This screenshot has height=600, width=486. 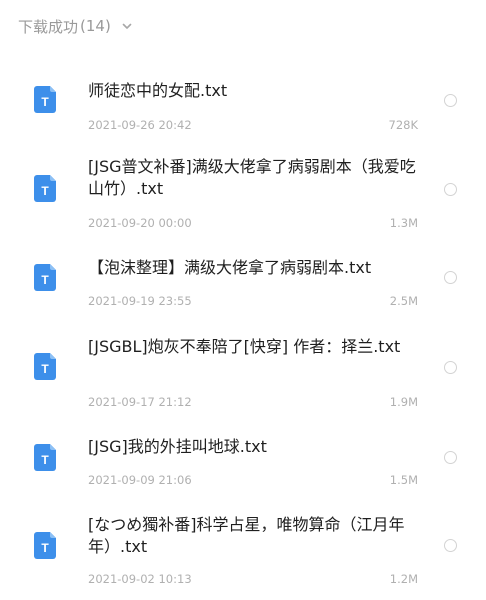 What do you see at coordinates (140, 125) in the screenshot?
I see `file-date: 2021-09-26 20:42` at bounding box center [140, 125].